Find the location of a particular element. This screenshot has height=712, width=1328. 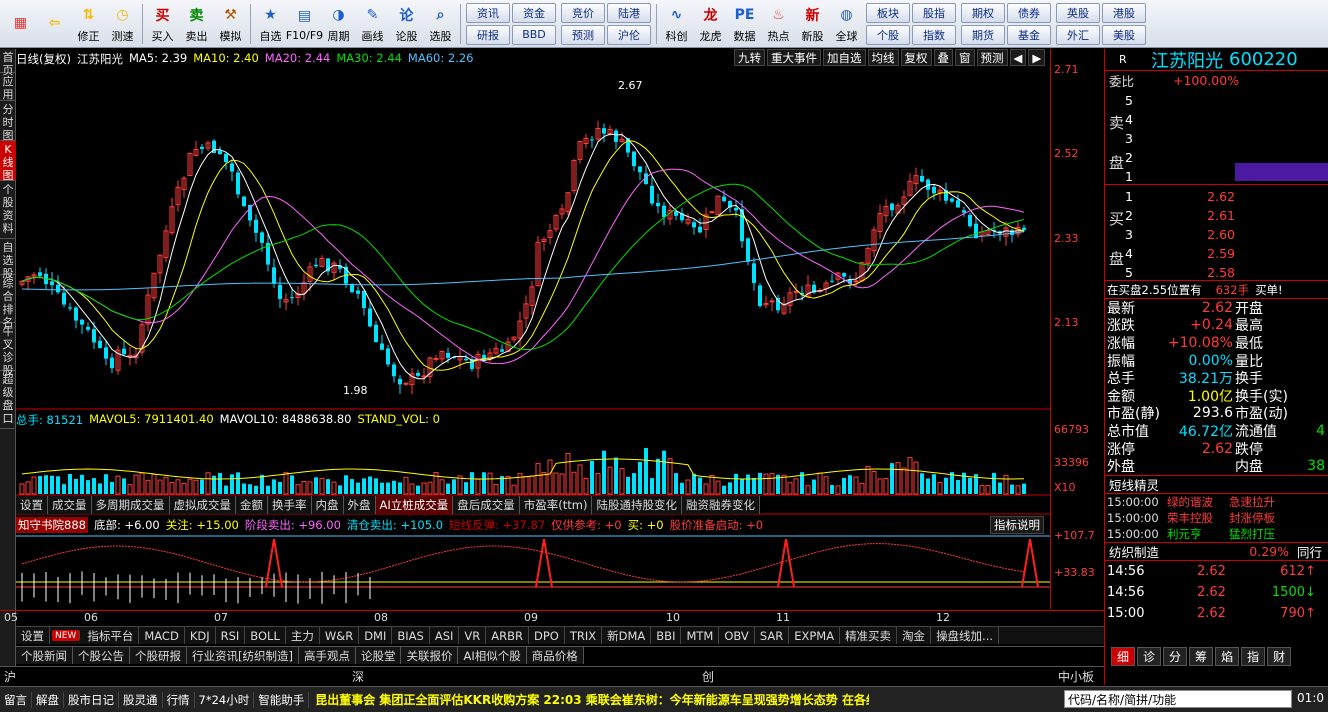

panel-tab-6: 财 is located at coordinates (1279, 656).